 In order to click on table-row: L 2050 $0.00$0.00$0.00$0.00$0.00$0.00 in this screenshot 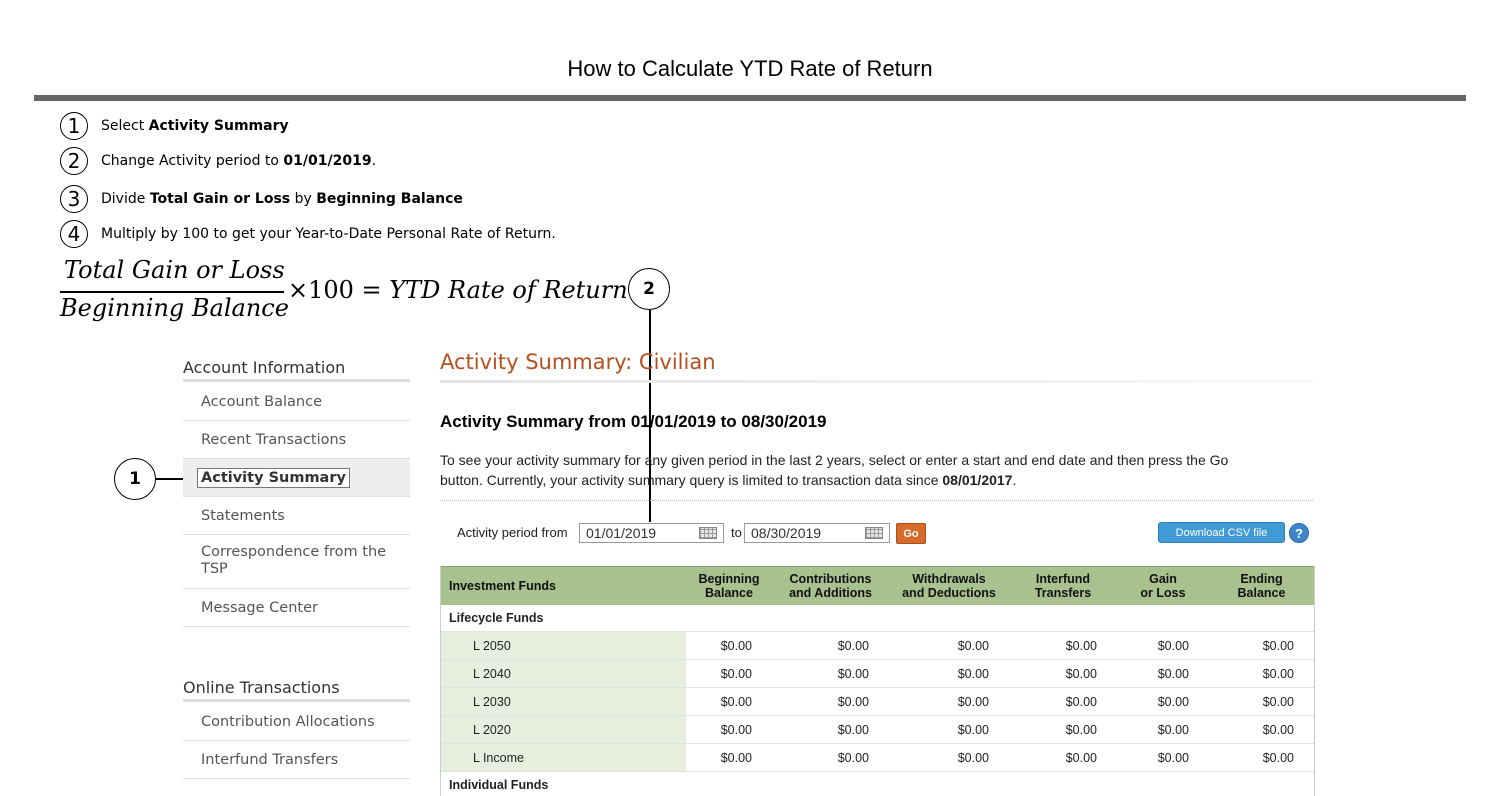, I will do `click(877, 646)`.